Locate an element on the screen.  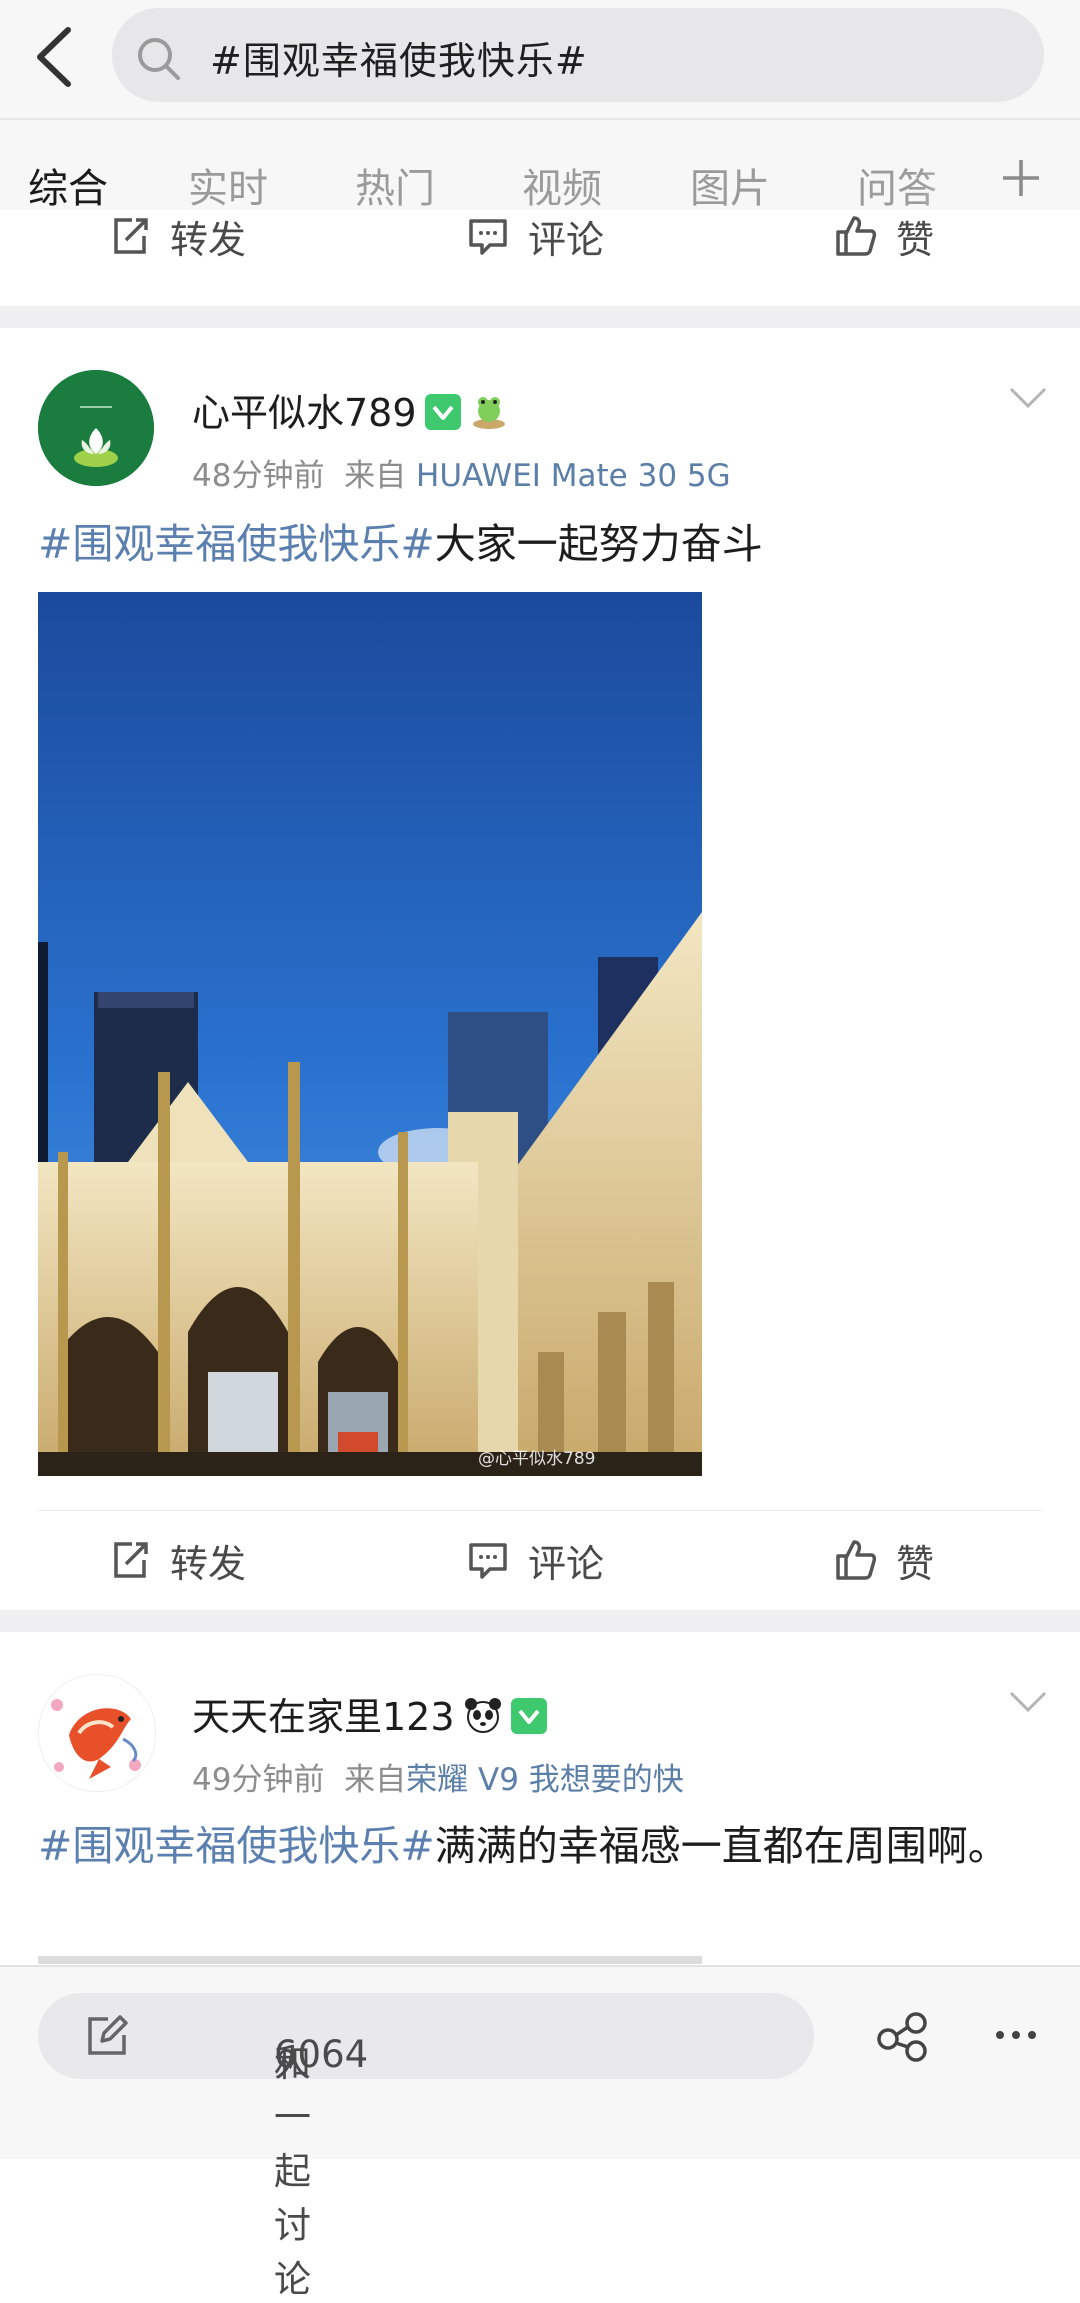
plus-icon is located at coordinates (1021, 178).